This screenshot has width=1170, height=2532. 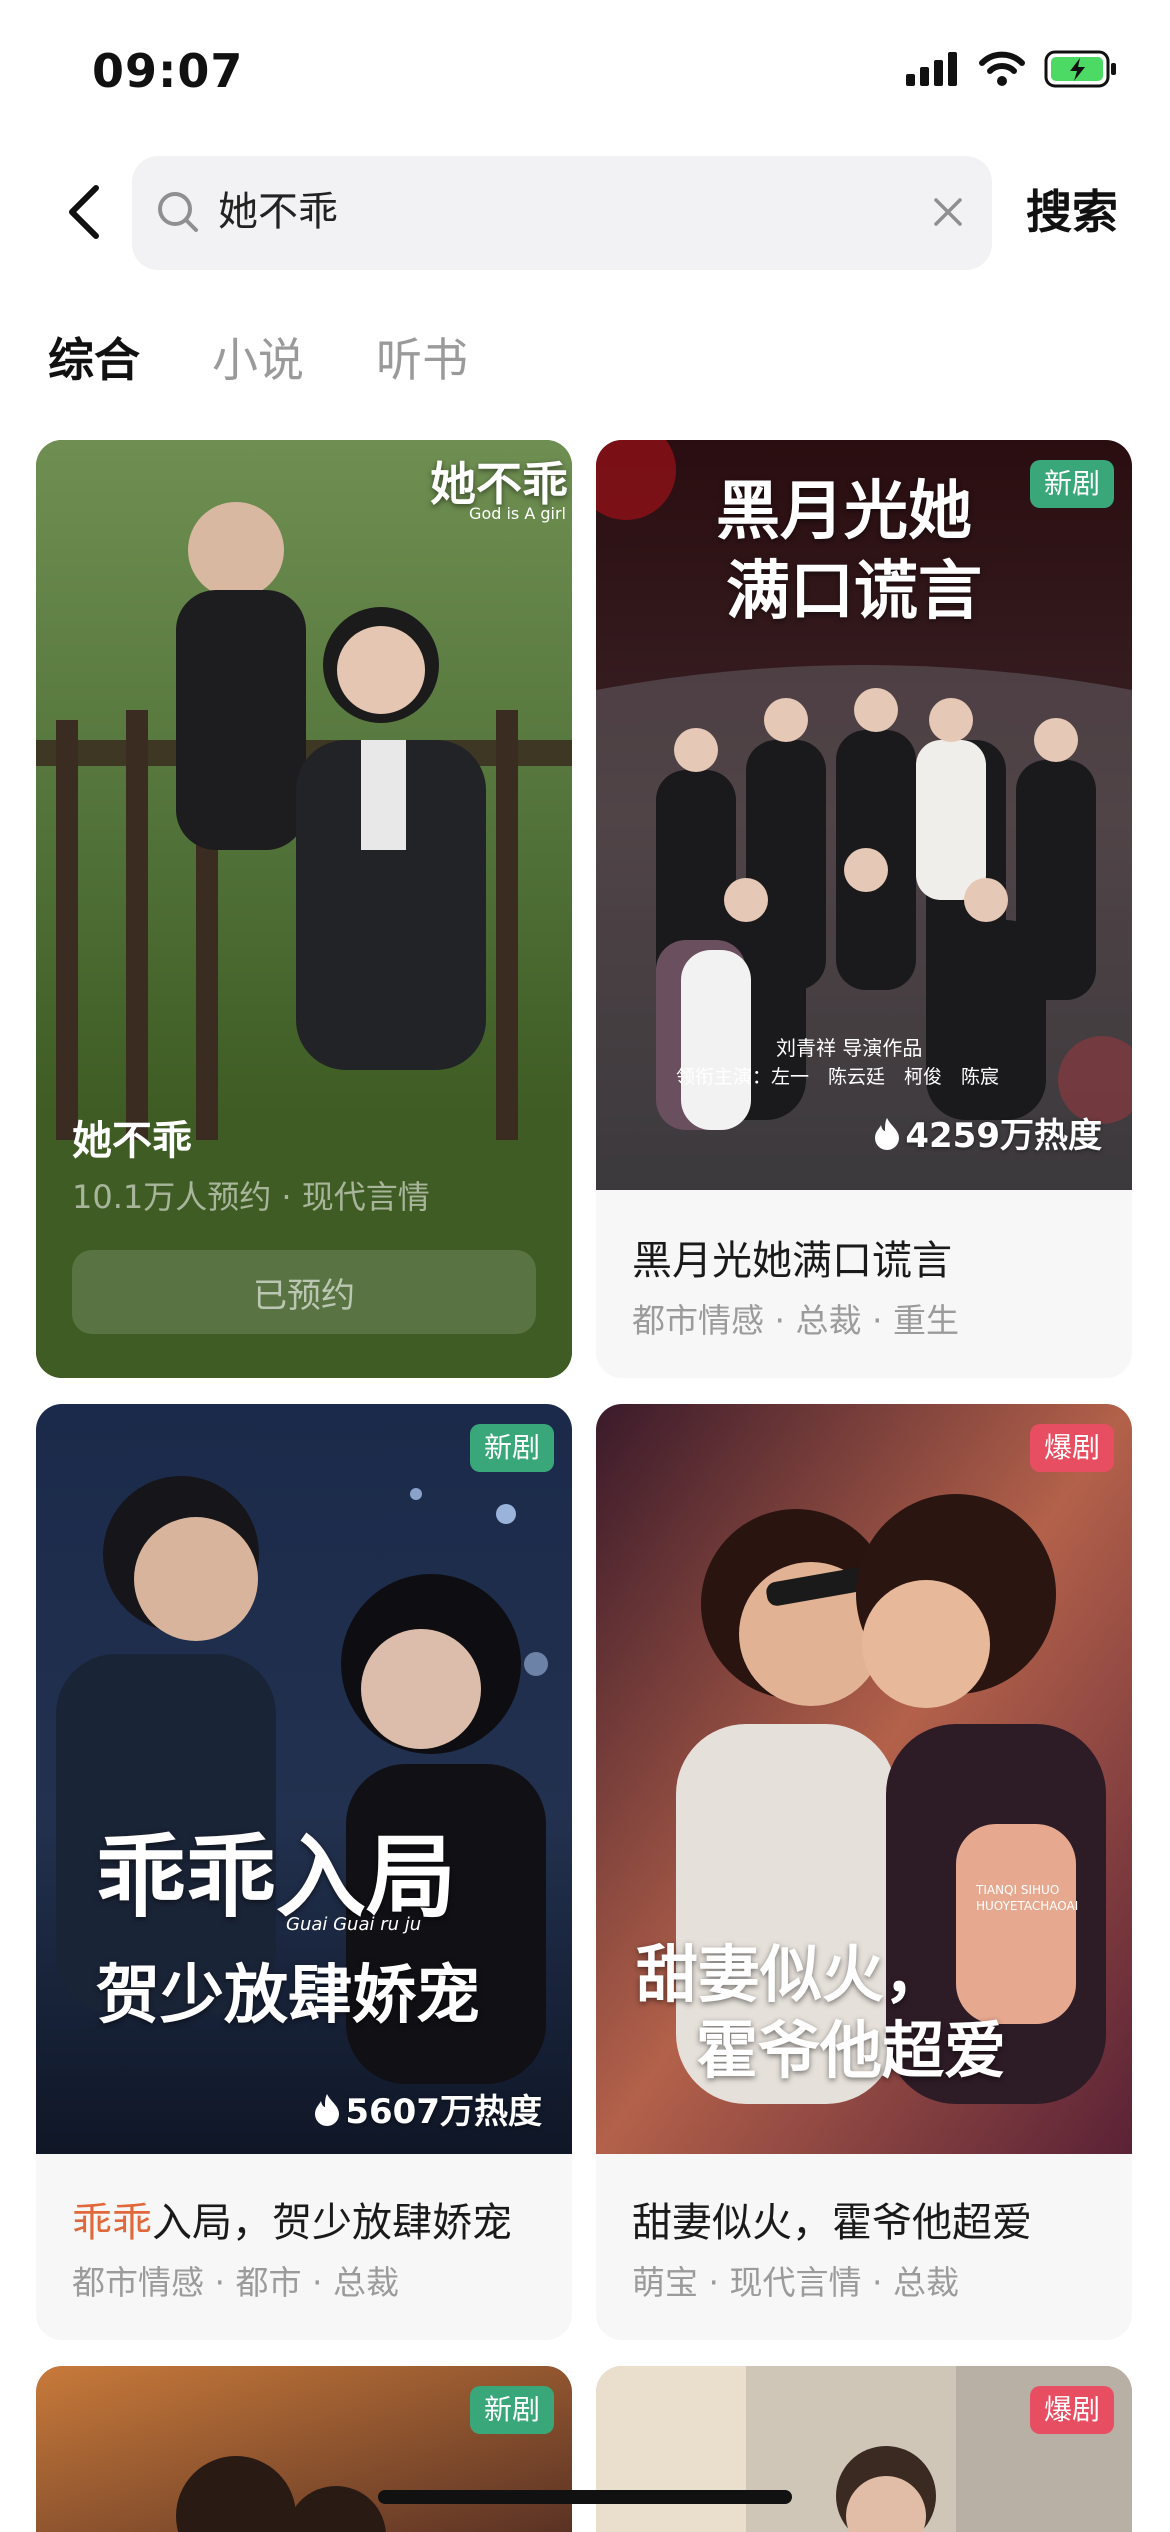 What do you see at coordinates (304, 1295) in the screenshot?
I see `reserved-button-label: 已预约` at bounding box center [304, 1295].